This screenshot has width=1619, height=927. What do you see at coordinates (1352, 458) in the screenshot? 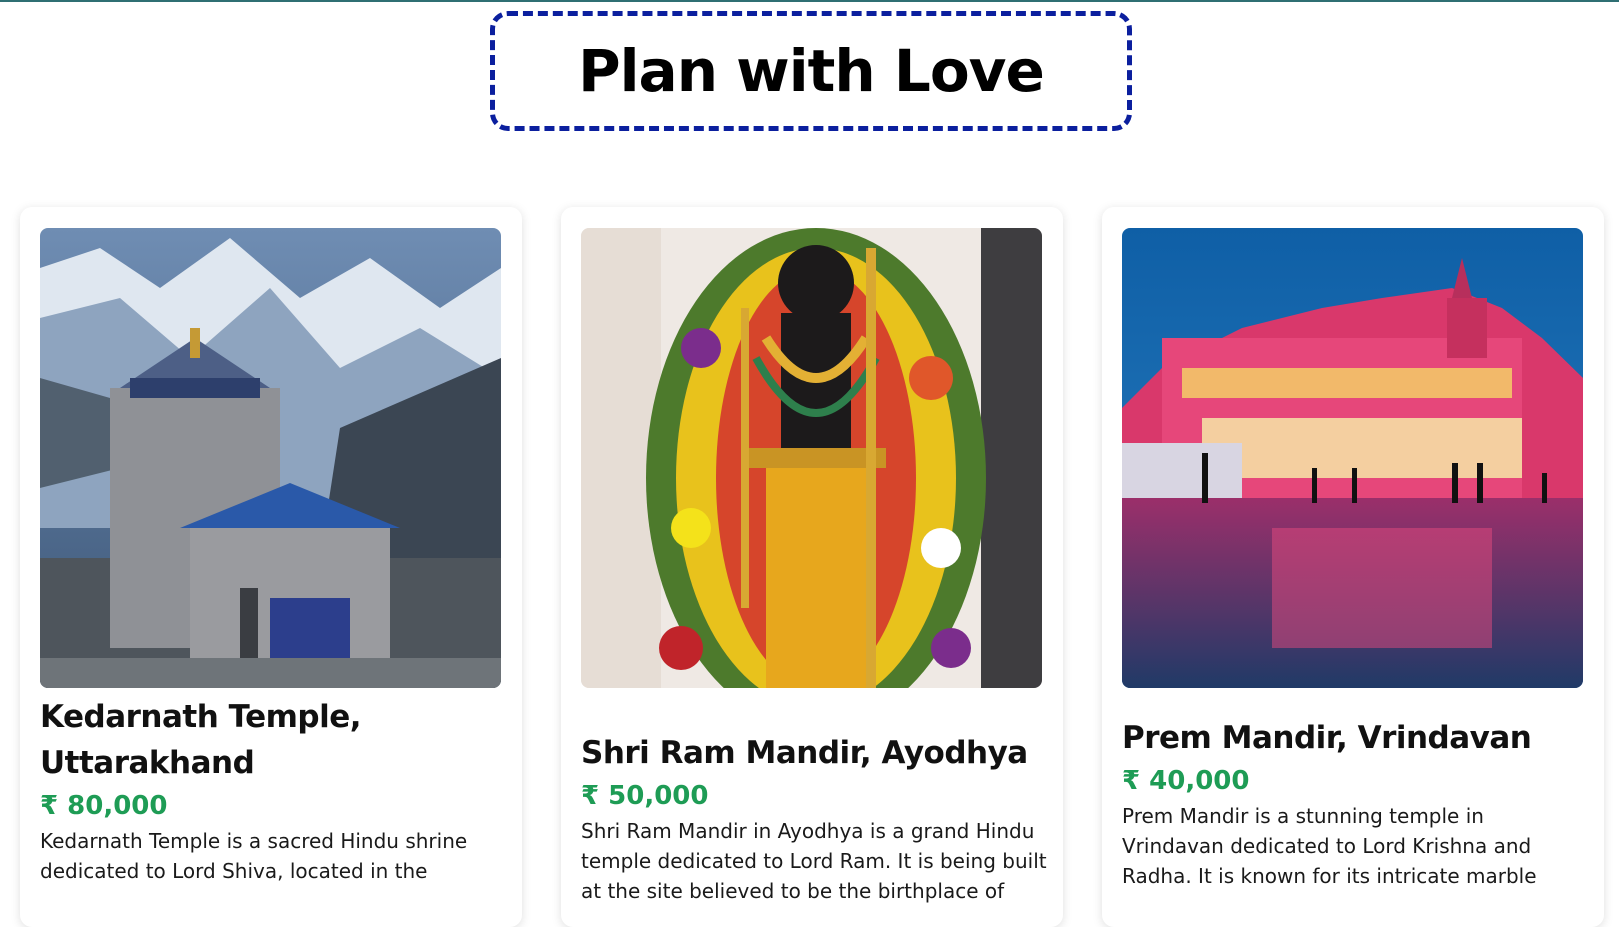
I see `prem-mandir-image` at bounding box center [1352, 458].